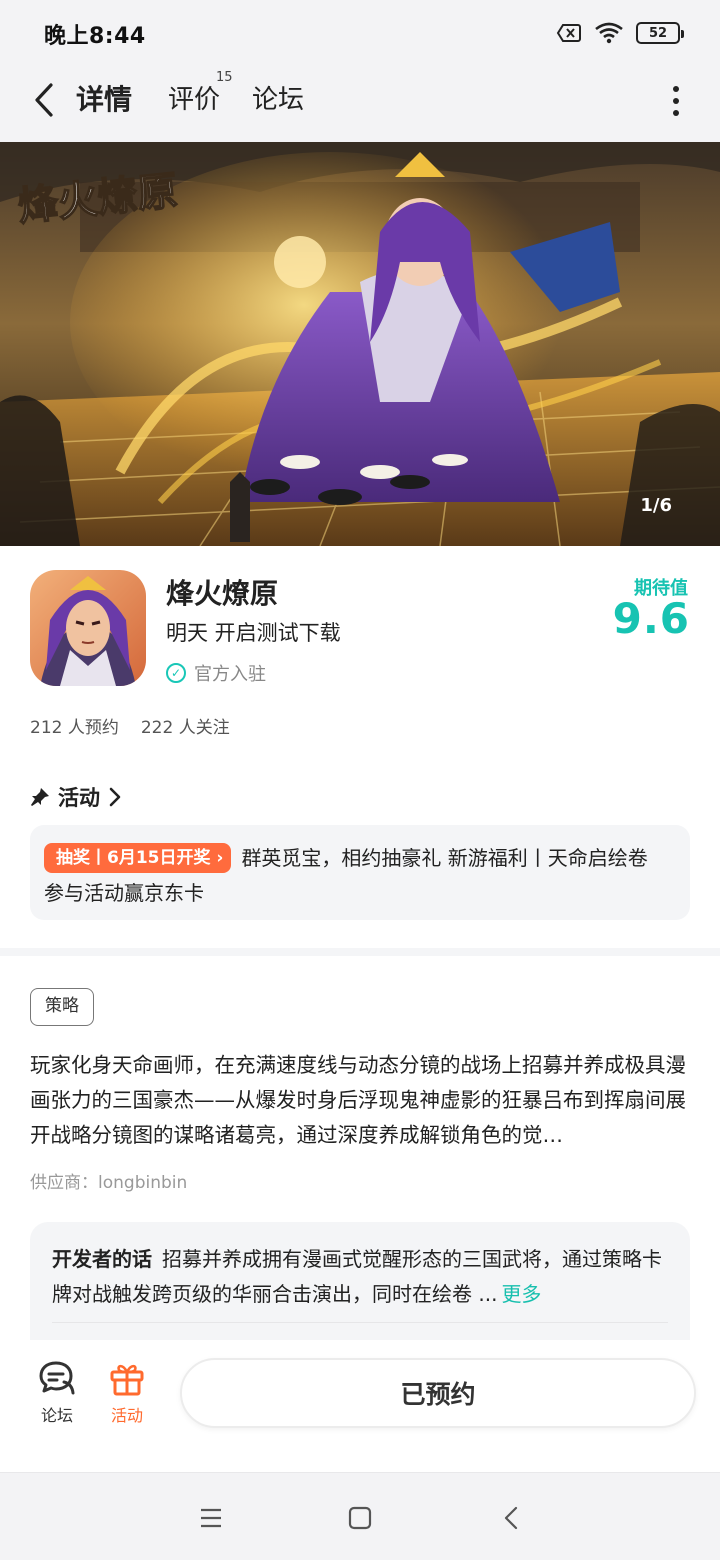 The image size is (720, 1560). Describe the element at coordinates (438, 1393) in the screenshot. I see `reserved-button: 已预约` at that location.